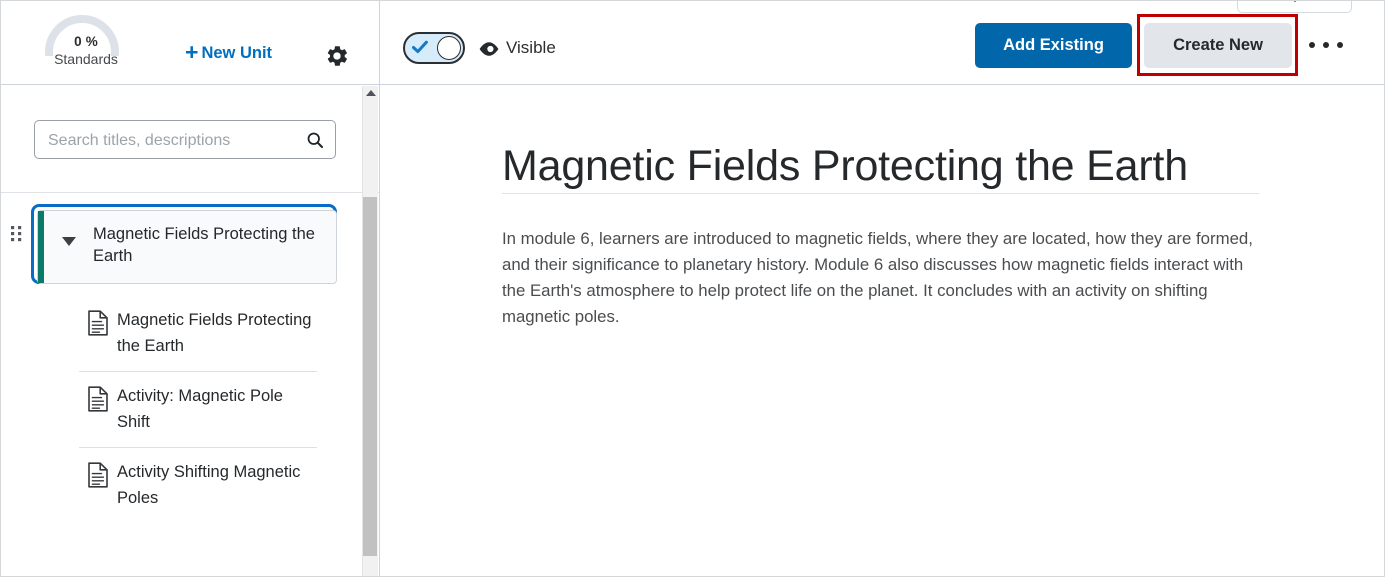 The width and height of the screenshot is (1385, 577). What do you see at coordinates (69, 241) in the screenshot?
I see `caret-down-icon` at bounding box center [69, 241].